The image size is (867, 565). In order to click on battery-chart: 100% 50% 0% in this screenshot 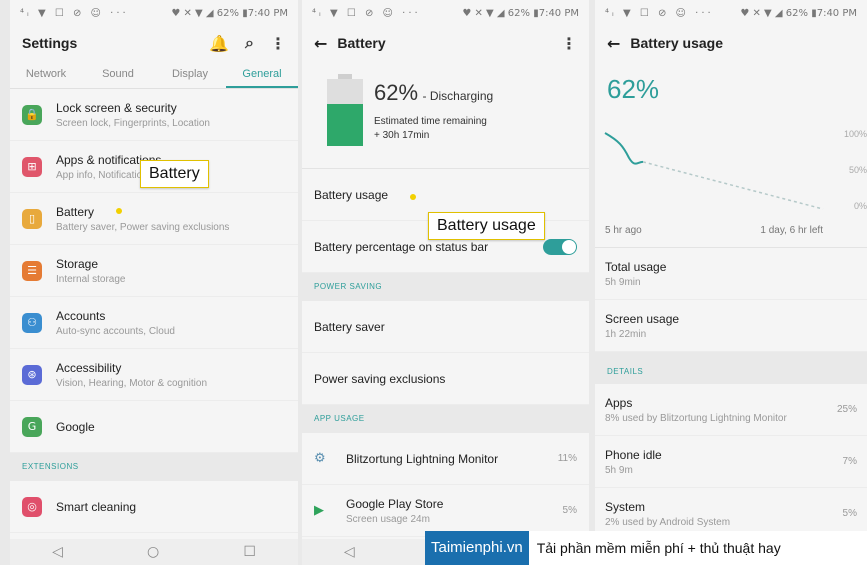, I will do `click(731, 165)`.